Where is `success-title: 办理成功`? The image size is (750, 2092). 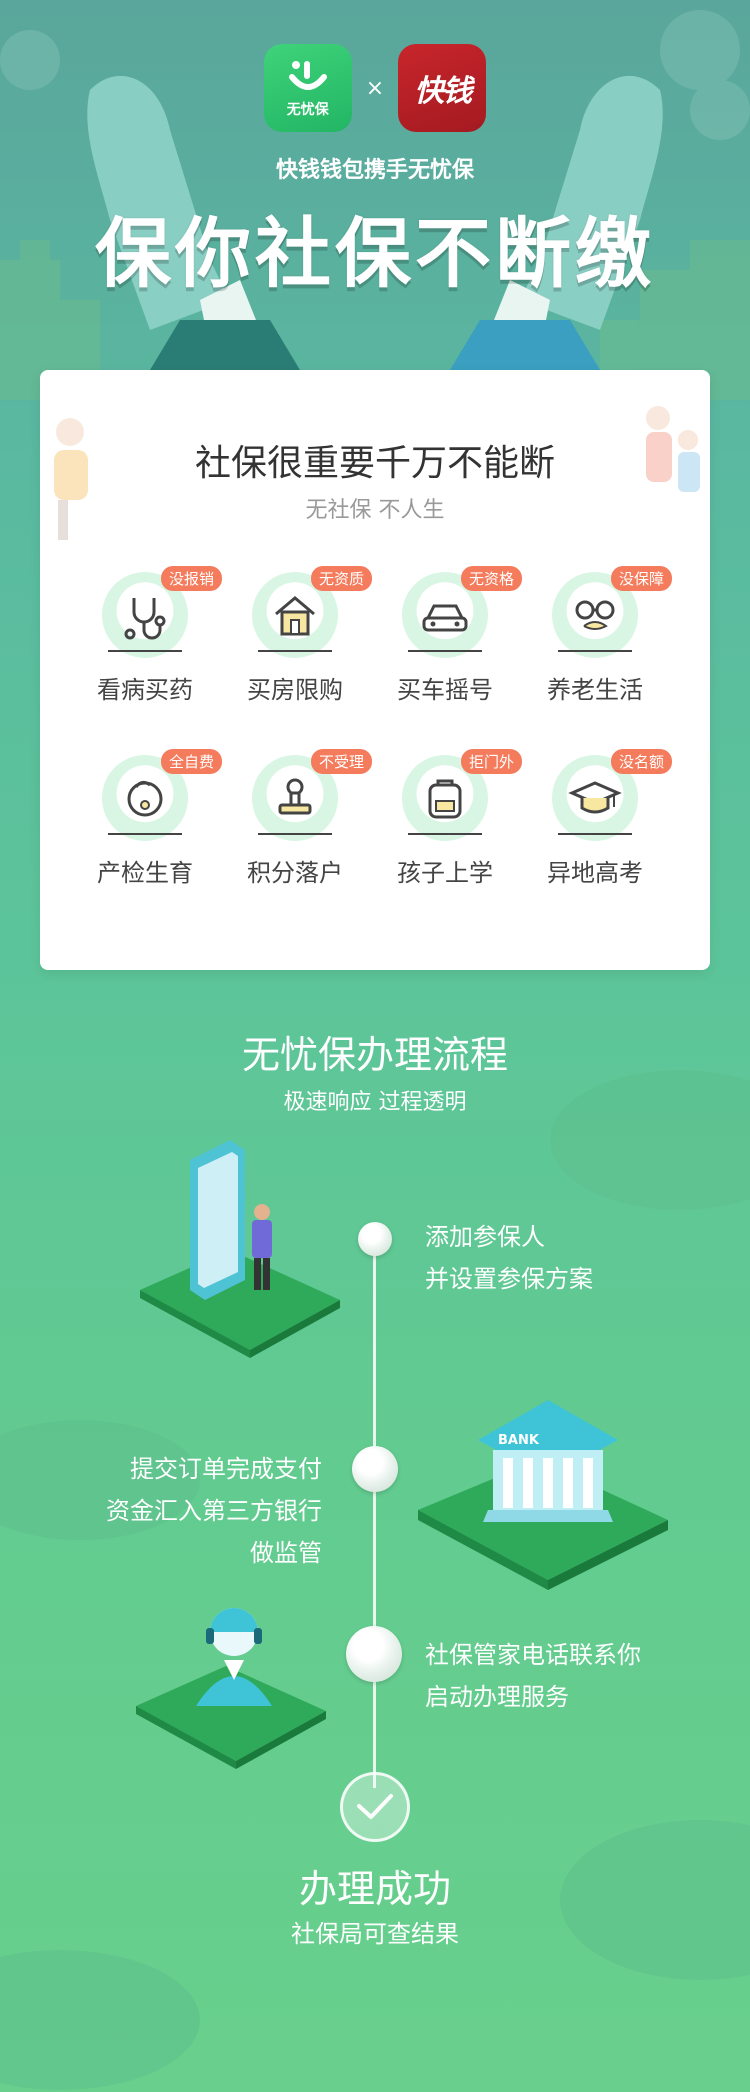
success-title: 办理成功 is located at coordinates (374, 1889).